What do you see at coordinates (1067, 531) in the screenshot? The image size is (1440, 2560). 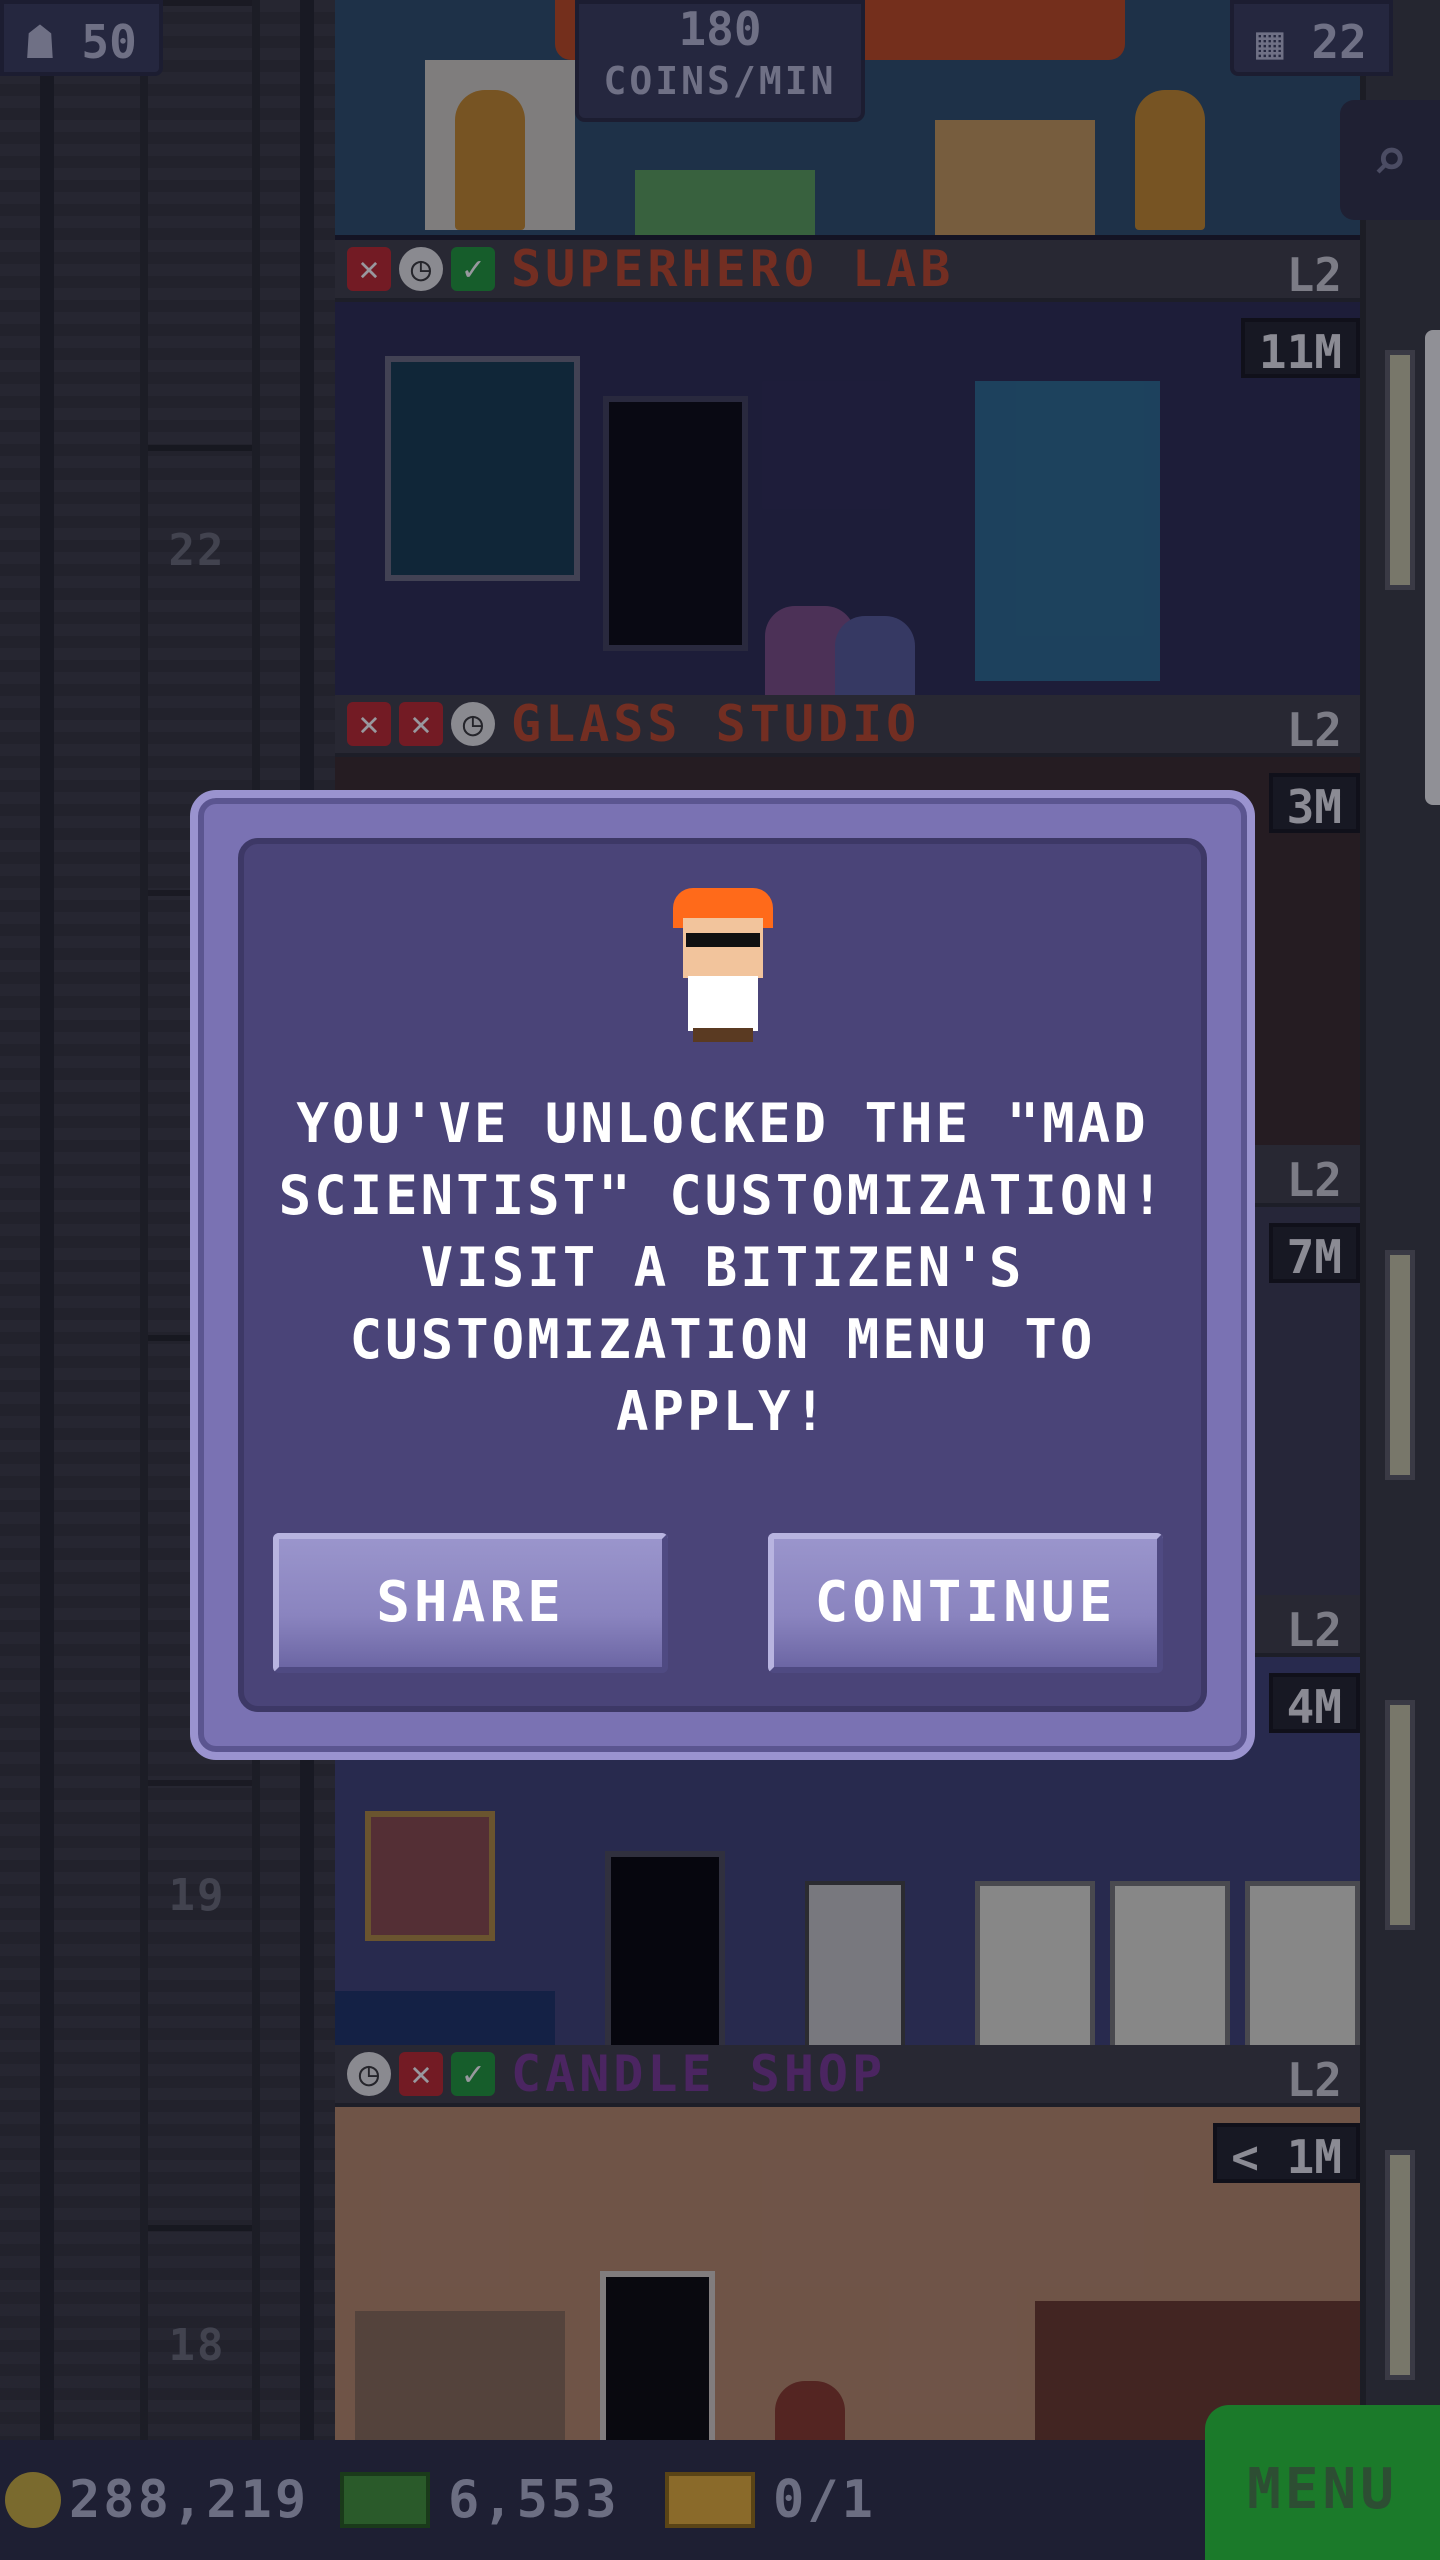 I see `portal-tube` at bounding box center [1067, 531].